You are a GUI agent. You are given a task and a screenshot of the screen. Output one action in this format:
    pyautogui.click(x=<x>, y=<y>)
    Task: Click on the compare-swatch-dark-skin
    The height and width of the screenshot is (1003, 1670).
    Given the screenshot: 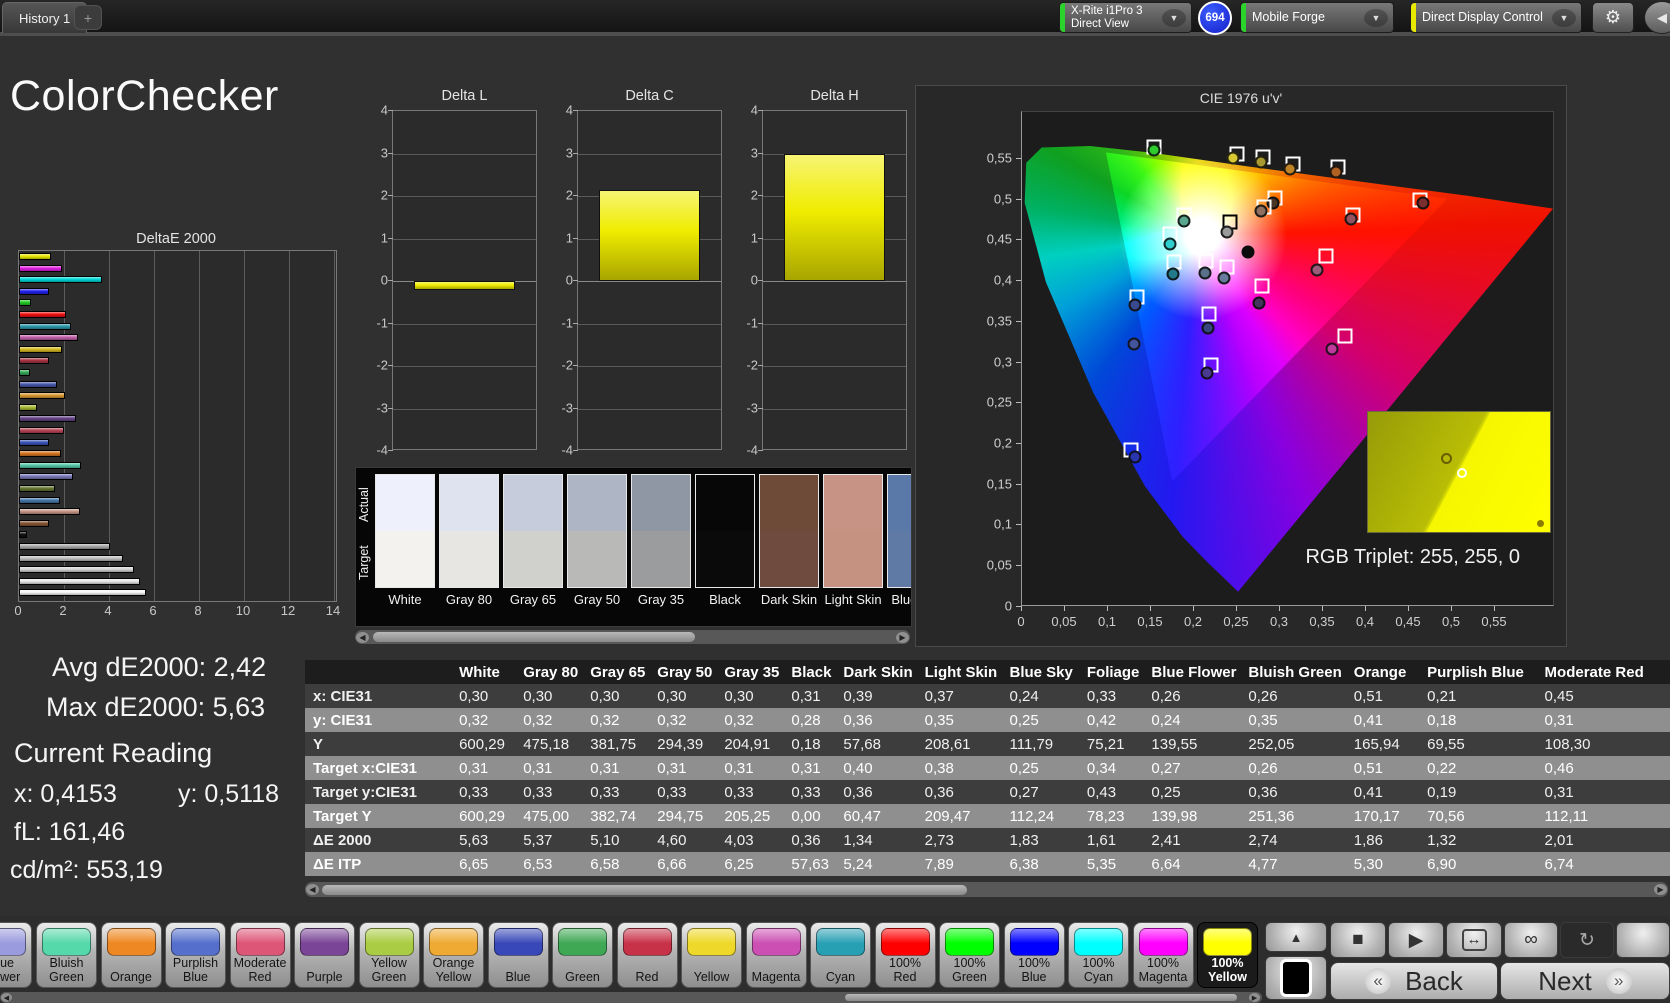 What is the action you would take?
    pyautogui.click(x=789, y=531)
    